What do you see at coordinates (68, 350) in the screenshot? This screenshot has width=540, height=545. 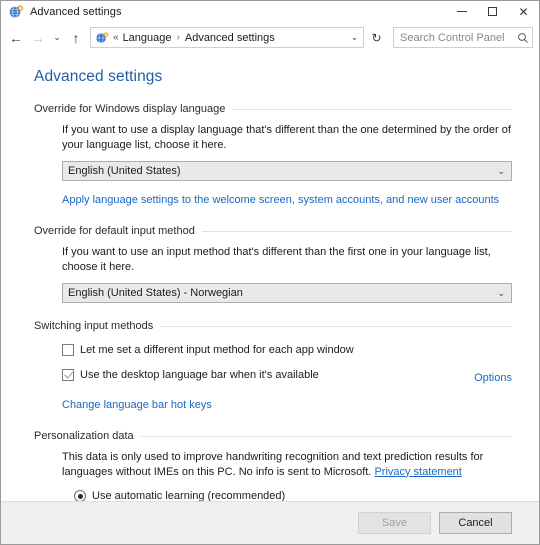 I see `checkbox-app-window` at bounding box center [68, 350].